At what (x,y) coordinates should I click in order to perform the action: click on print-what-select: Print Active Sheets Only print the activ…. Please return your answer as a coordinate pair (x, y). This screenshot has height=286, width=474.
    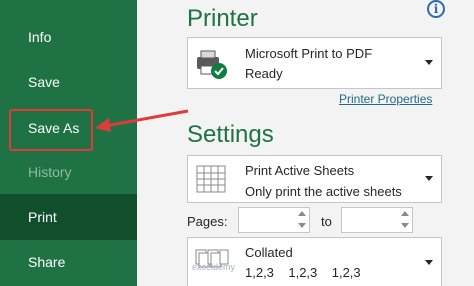
    Looking at the image, I should click on (314, 179).